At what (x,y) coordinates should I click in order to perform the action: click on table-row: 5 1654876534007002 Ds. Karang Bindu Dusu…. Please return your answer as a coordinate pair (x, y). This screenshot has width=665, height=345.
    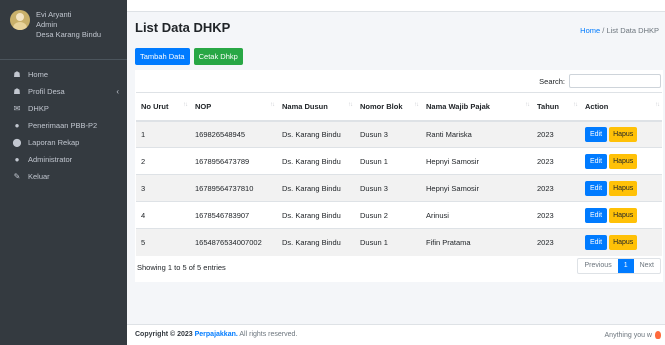
    Looking at the image, I should click on (399, 242).